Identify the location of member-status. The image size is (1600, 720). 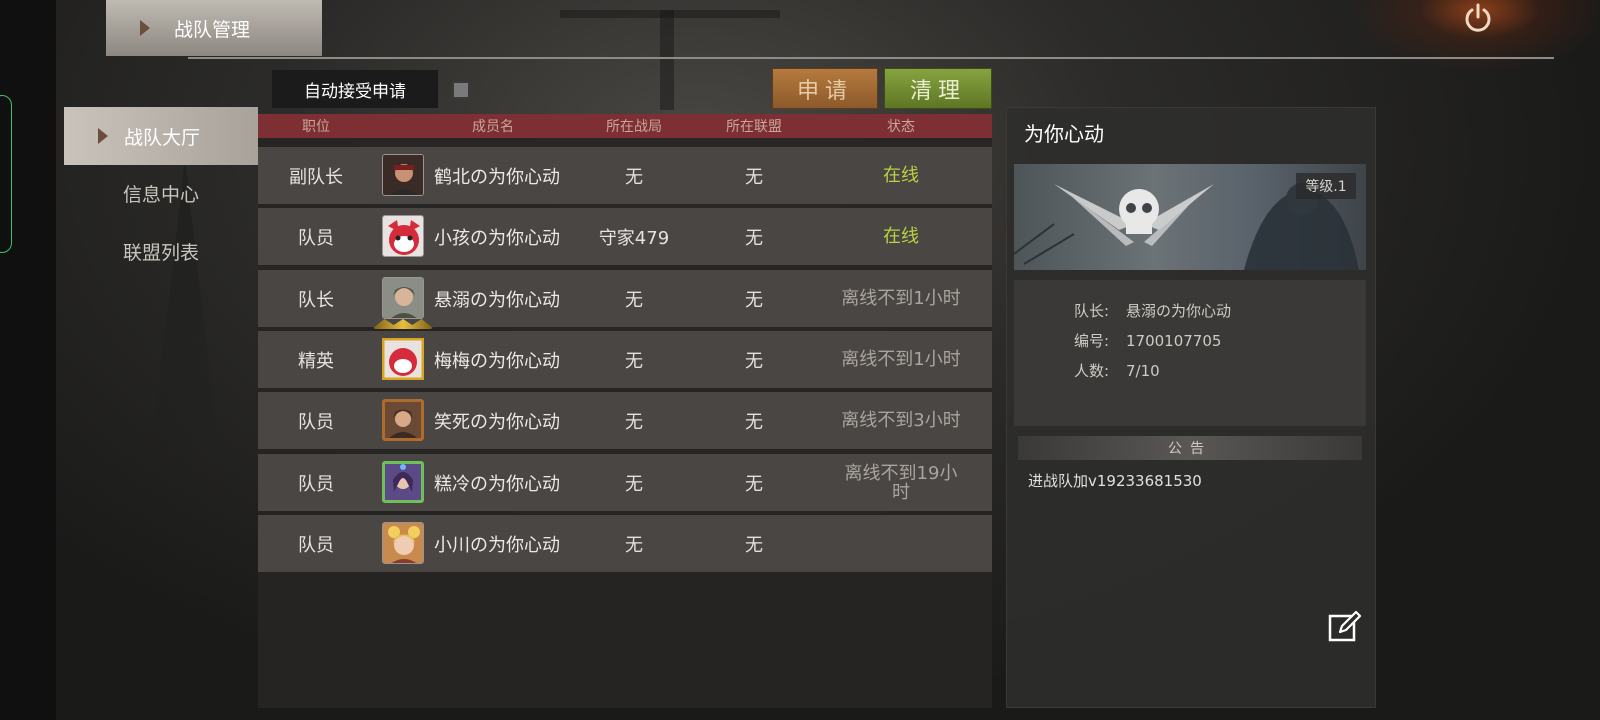
(901, 543).